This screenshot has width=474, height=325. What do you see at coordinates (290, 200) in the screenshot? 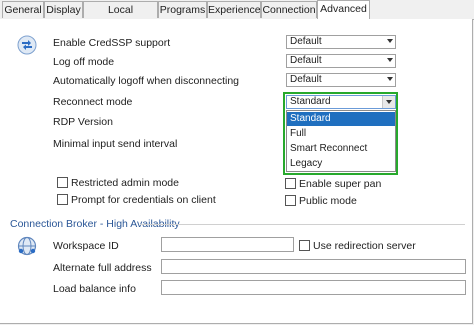
I see `public-mode-checkbox` at bounding box center [290, 200].